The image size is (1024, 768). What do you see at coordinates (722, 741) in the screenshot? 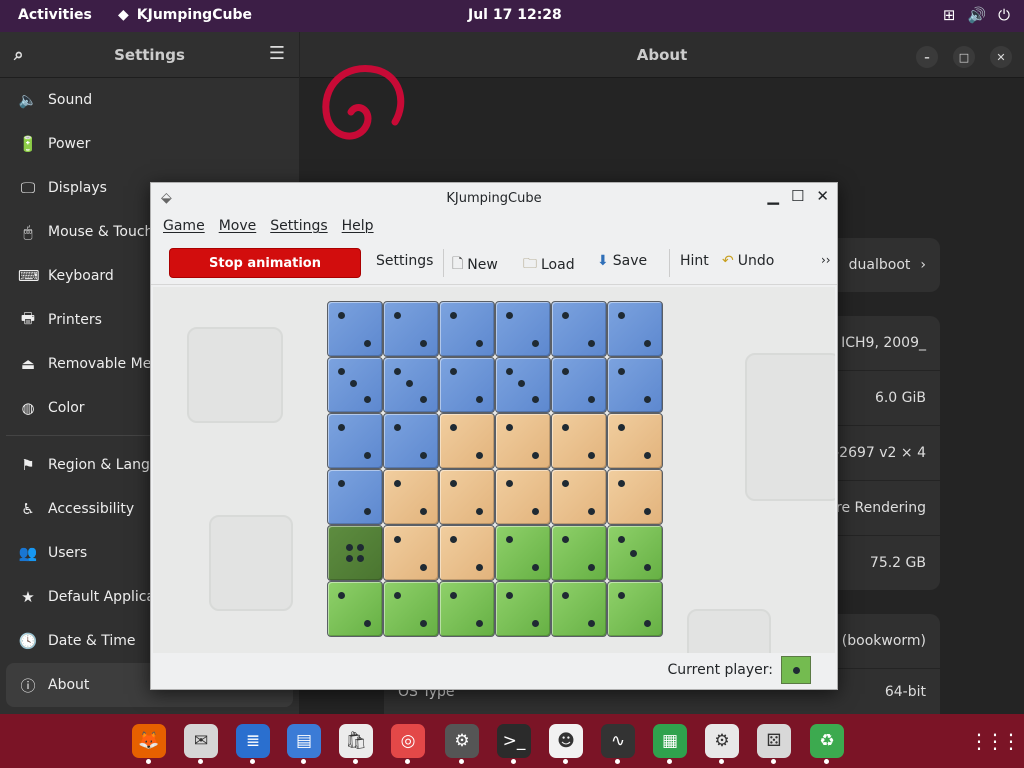
I see `settings-icon: ⚙` at bounding box center [722, 741].